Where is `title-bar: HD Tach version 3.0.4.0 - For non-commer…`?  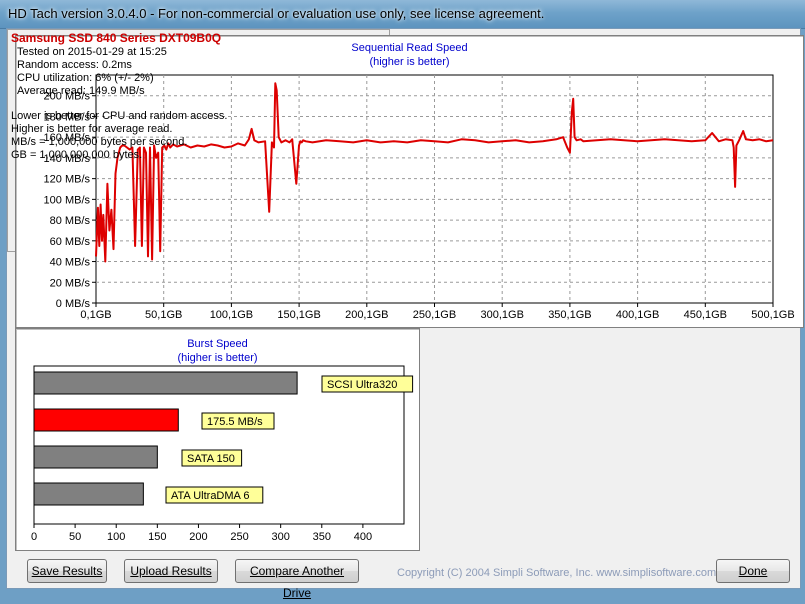
title-bar: HD Tach version 3.0.4.0 - For non-commer… is located at coordinates (402, 14).